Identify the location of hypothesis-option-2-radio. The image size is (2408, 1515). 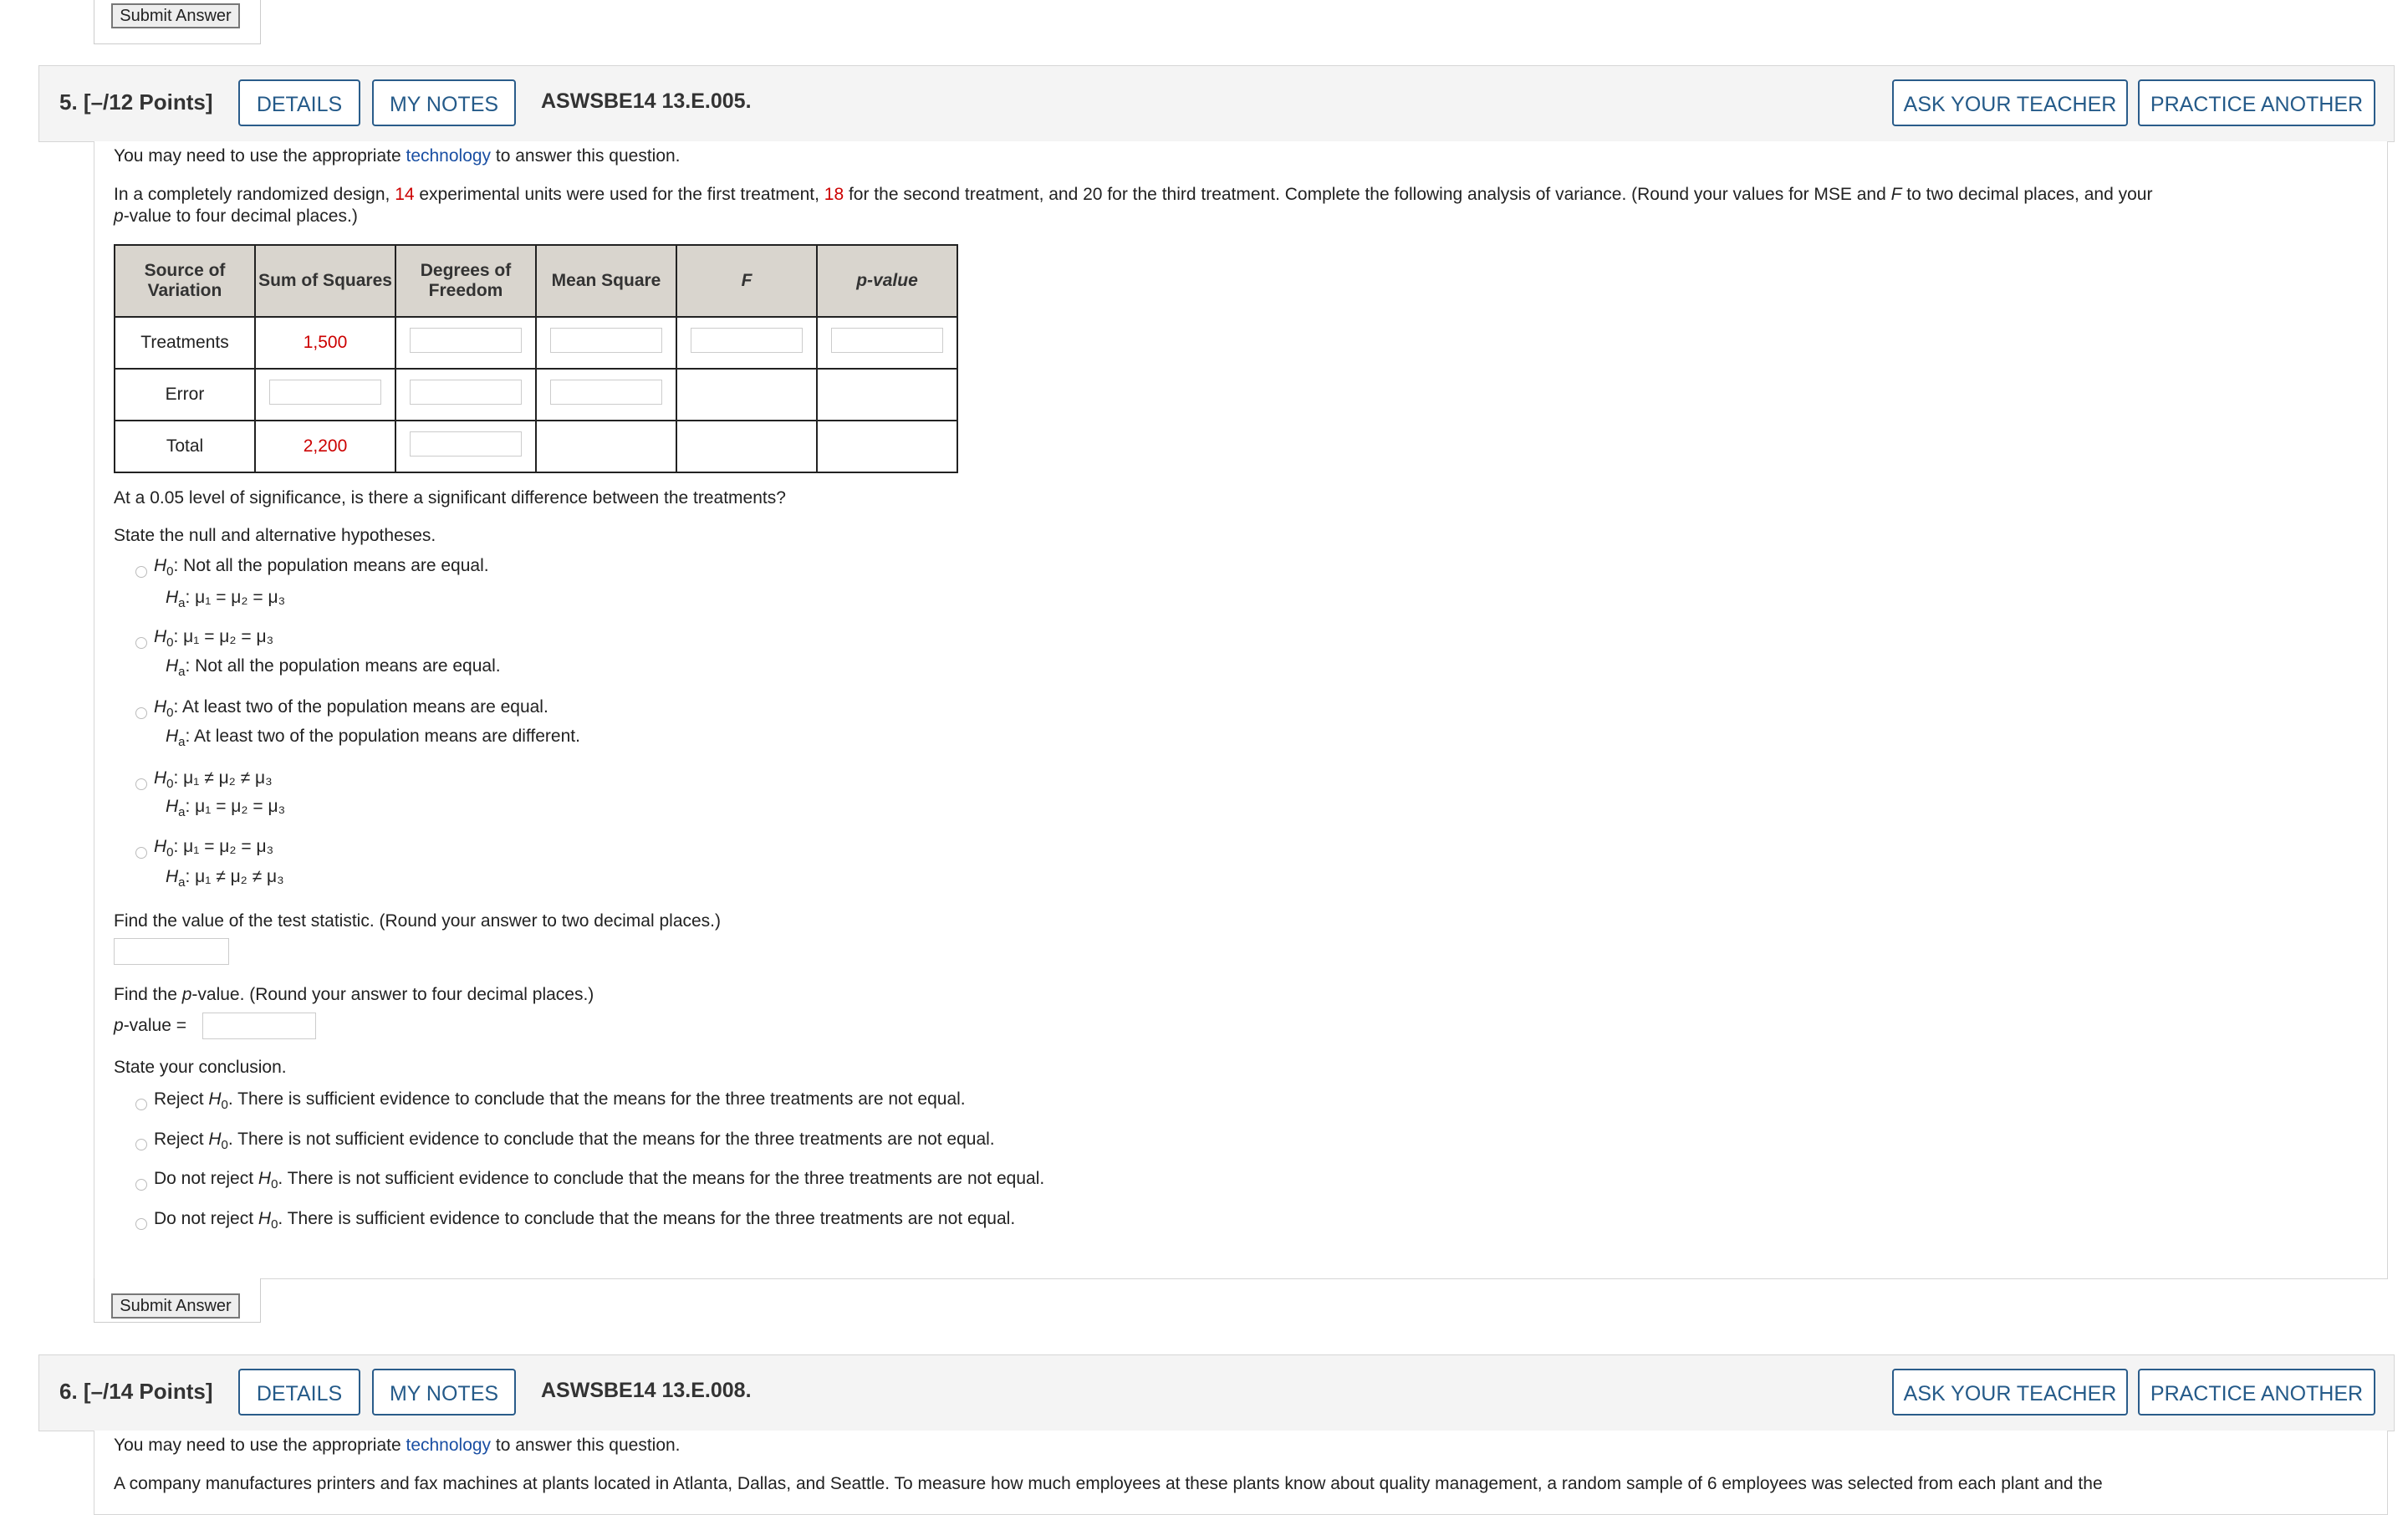
(141, 643).